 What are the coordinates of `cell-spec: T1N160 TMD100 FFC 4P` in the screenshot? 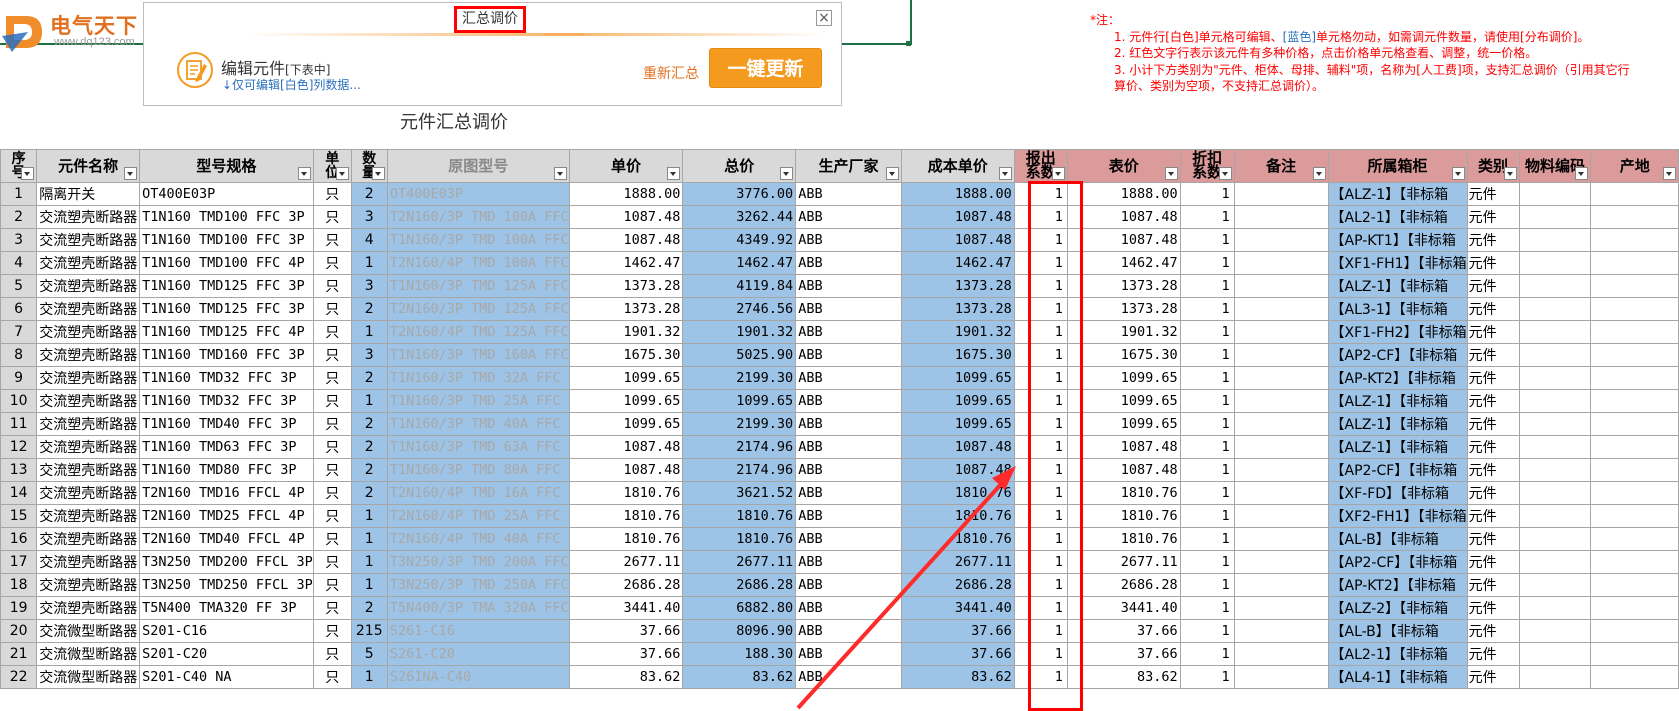 It's located at (226, 263).